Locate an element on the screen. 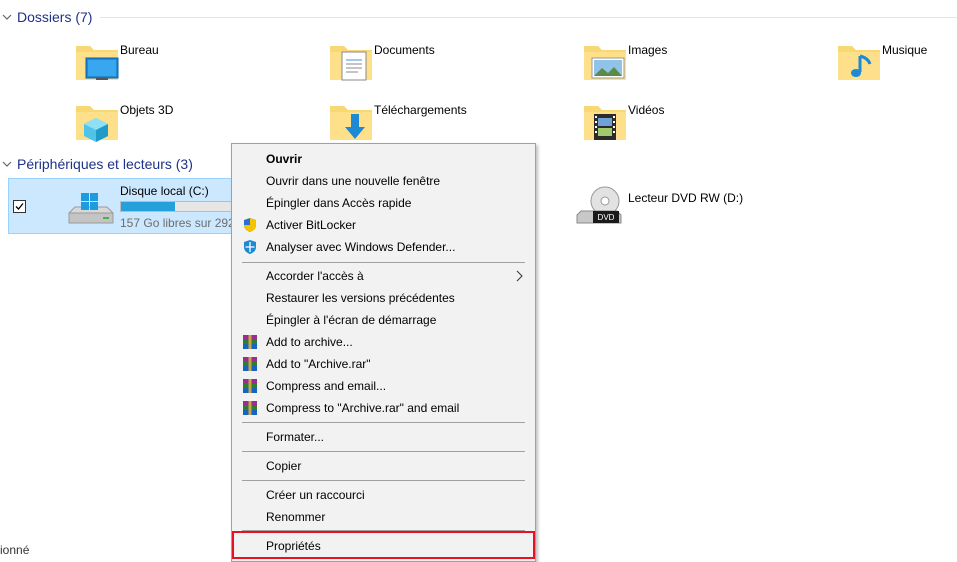 This screenshot has height=562, width=957. devices-section-title: Périphériques et lecteurs (3) is located at coordinates (105, 164).